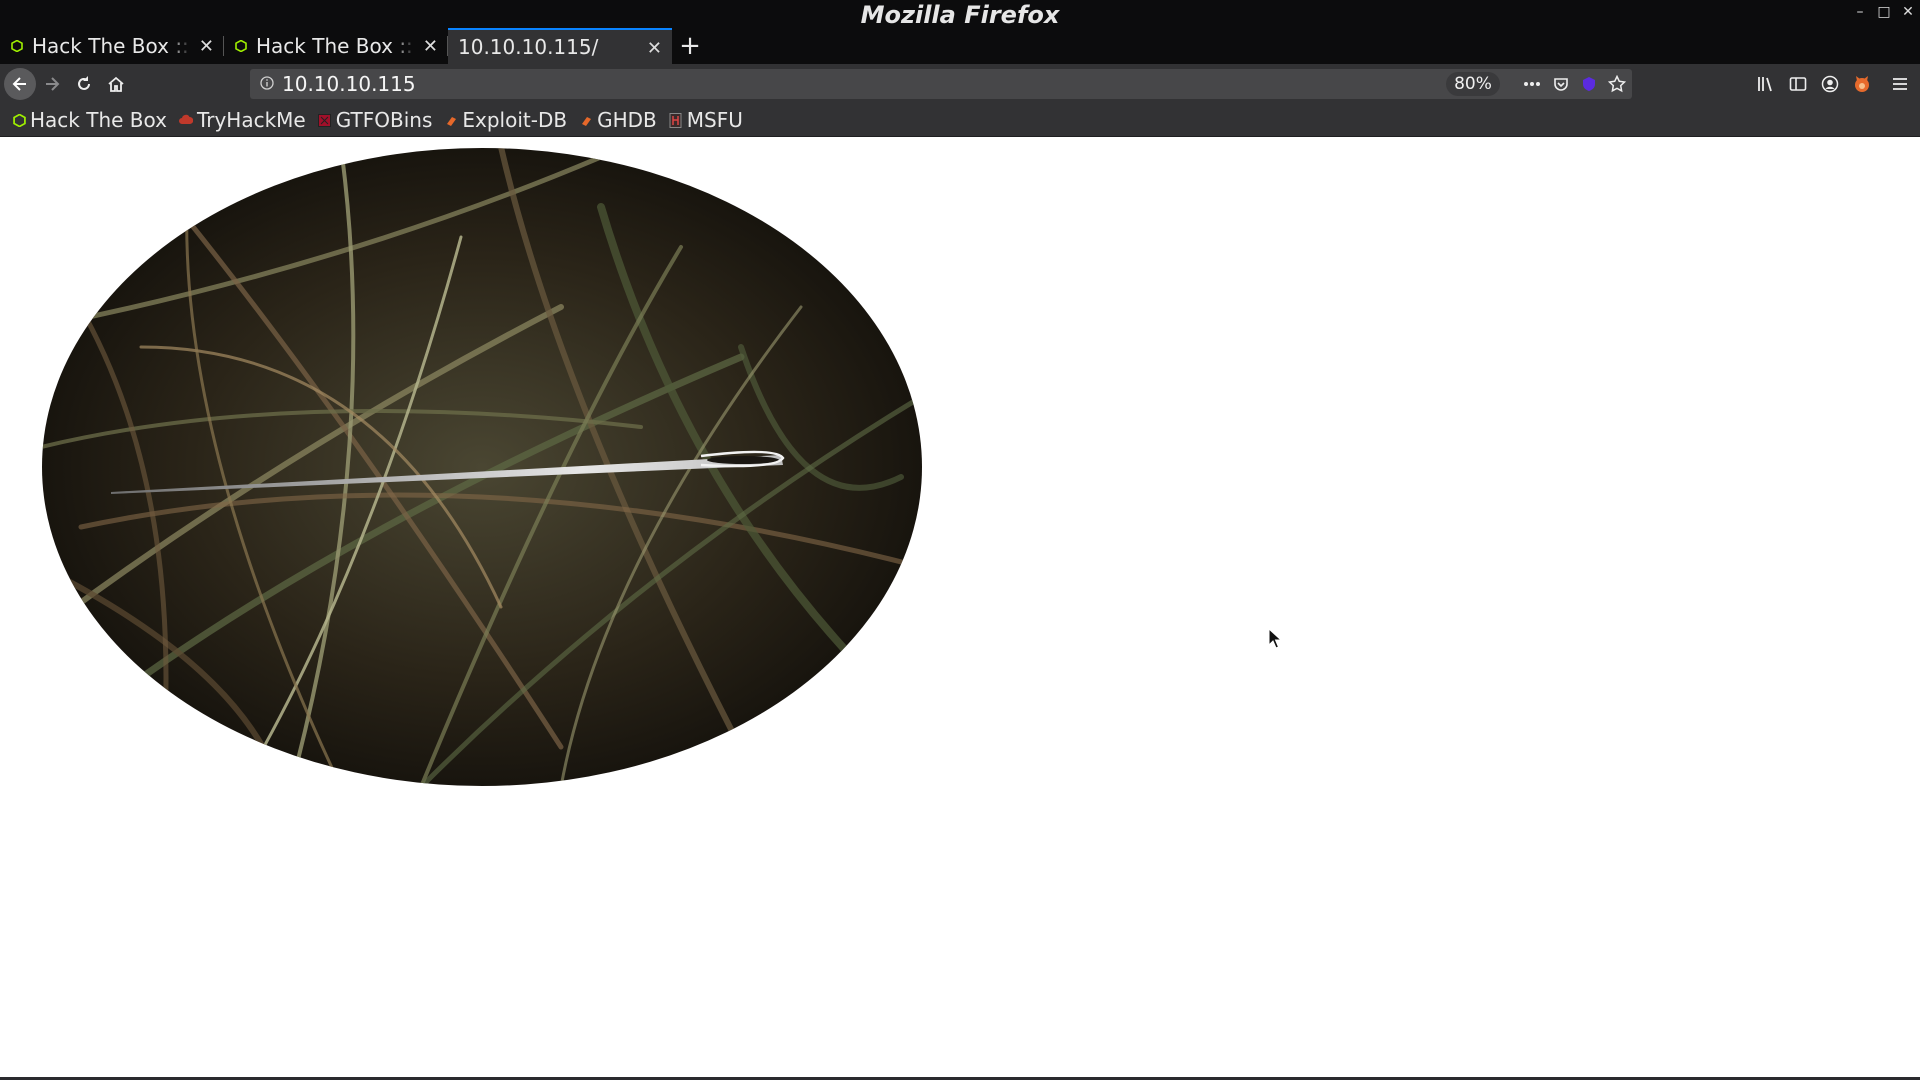  I want to click on forward-arrow-icon, so click(53, 84).